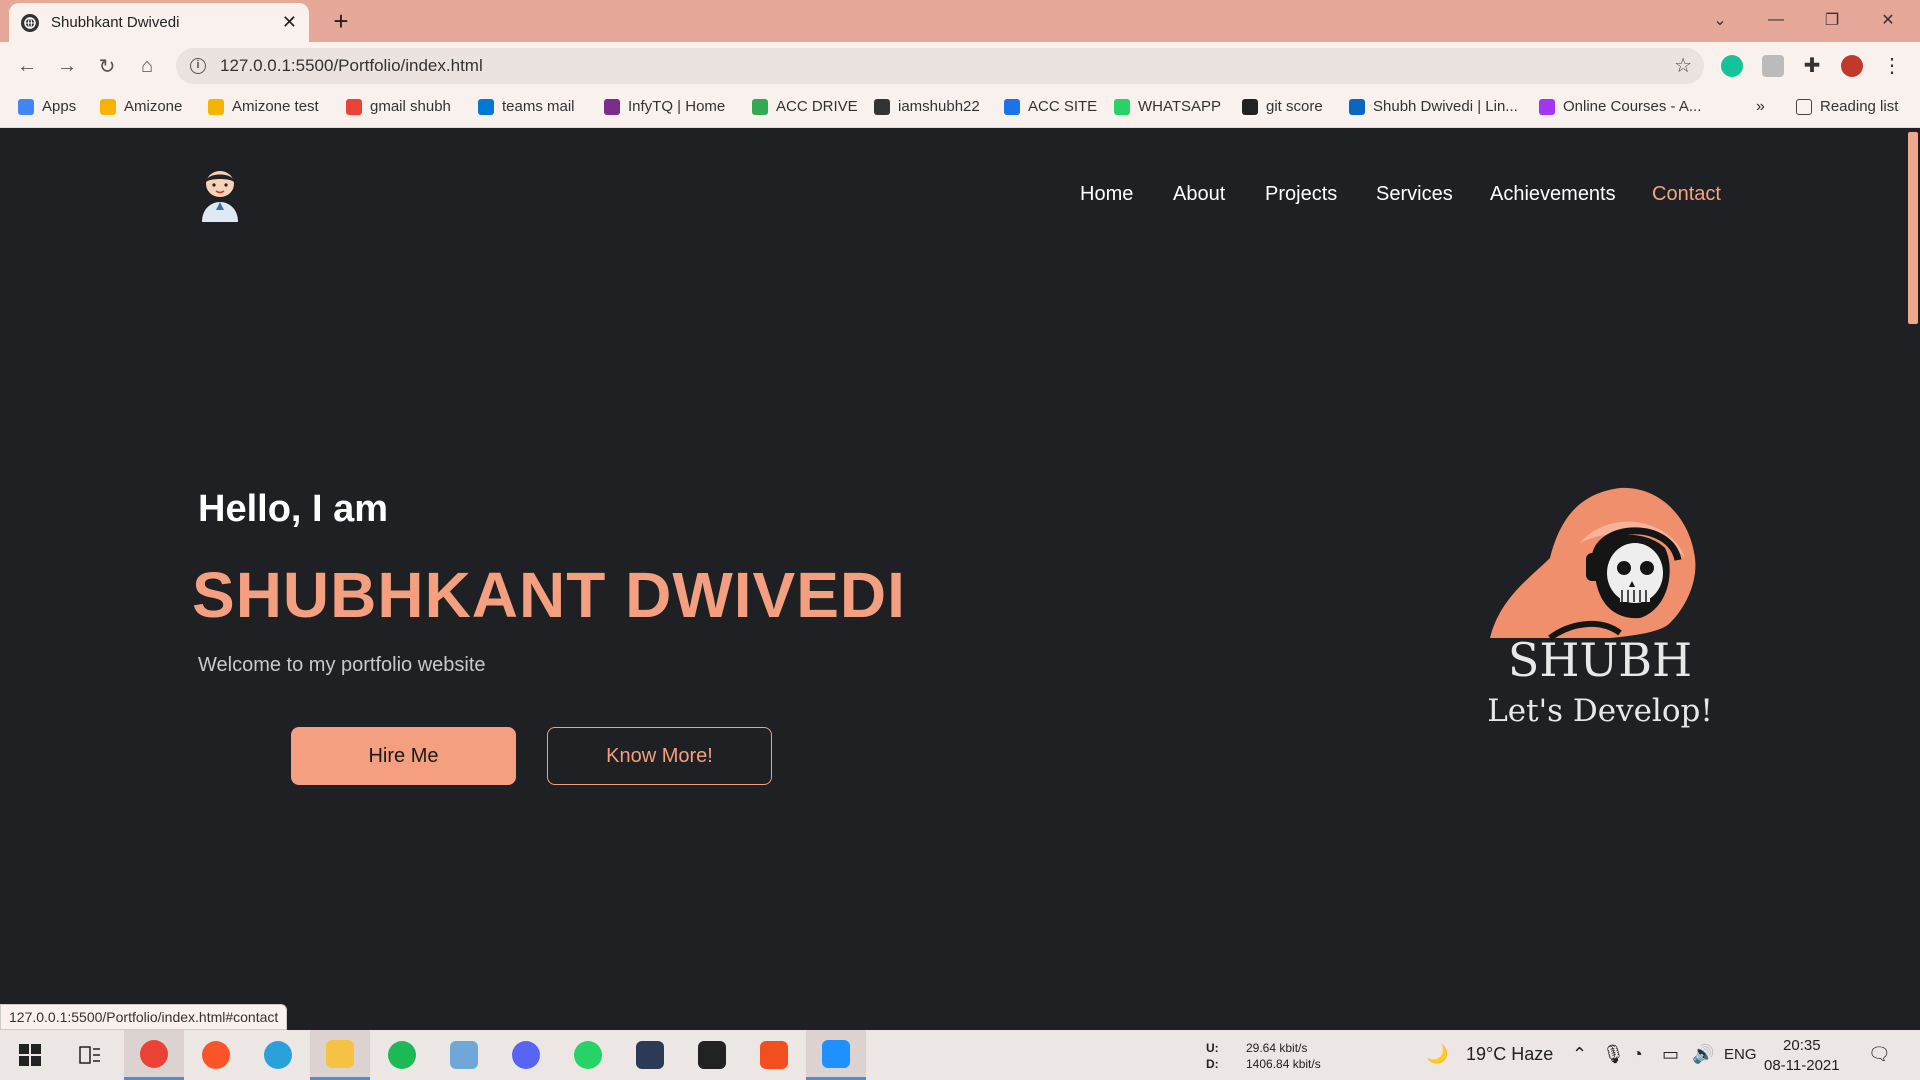  I want to click on bookmark-label: WHATSAPP, so click(1180, 106).